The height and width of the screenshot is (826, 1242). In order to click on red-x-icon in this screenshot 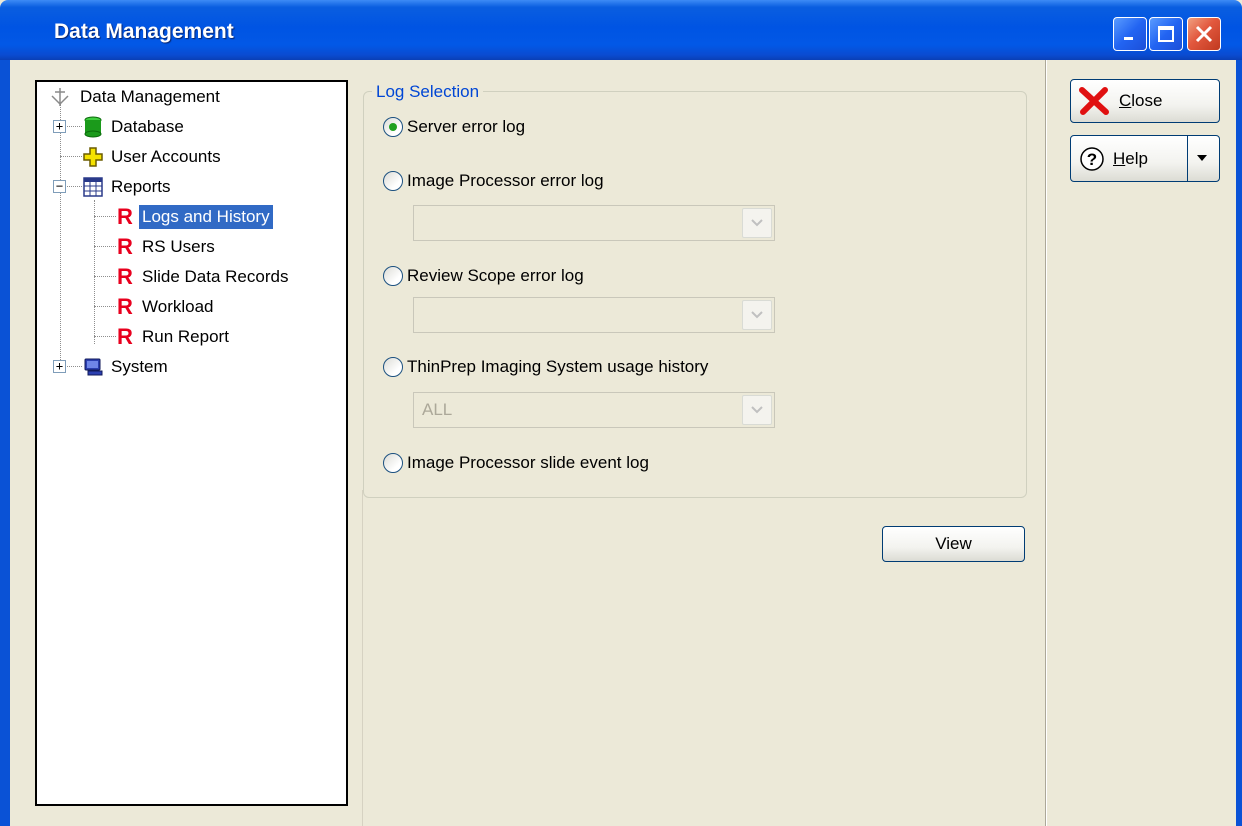, I will do `click(1094, 101)`.